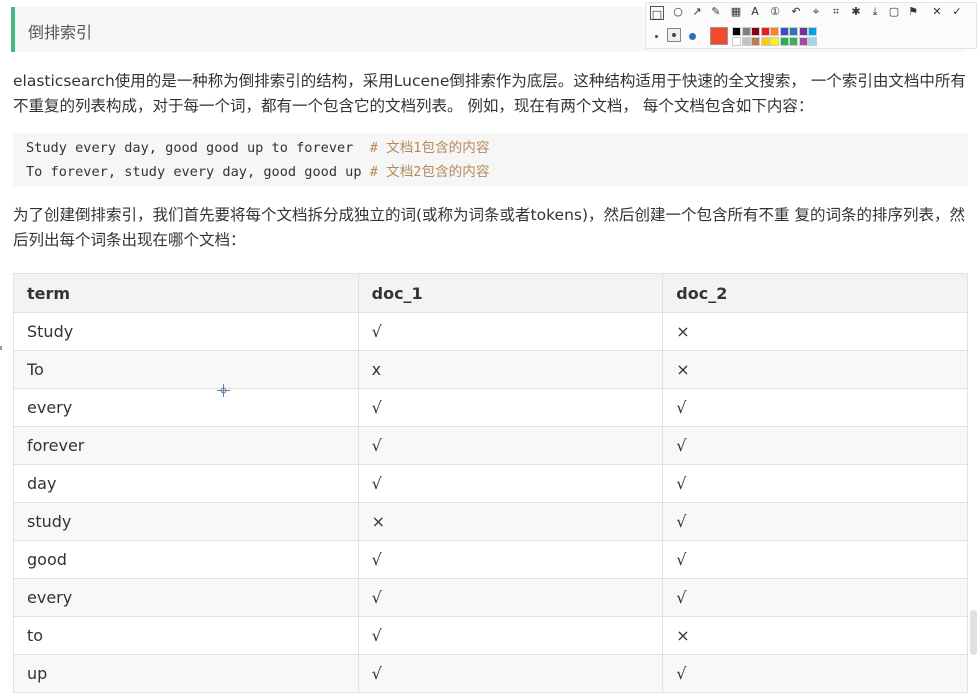  I want to click on medium-brush-size, so click(674, 35).